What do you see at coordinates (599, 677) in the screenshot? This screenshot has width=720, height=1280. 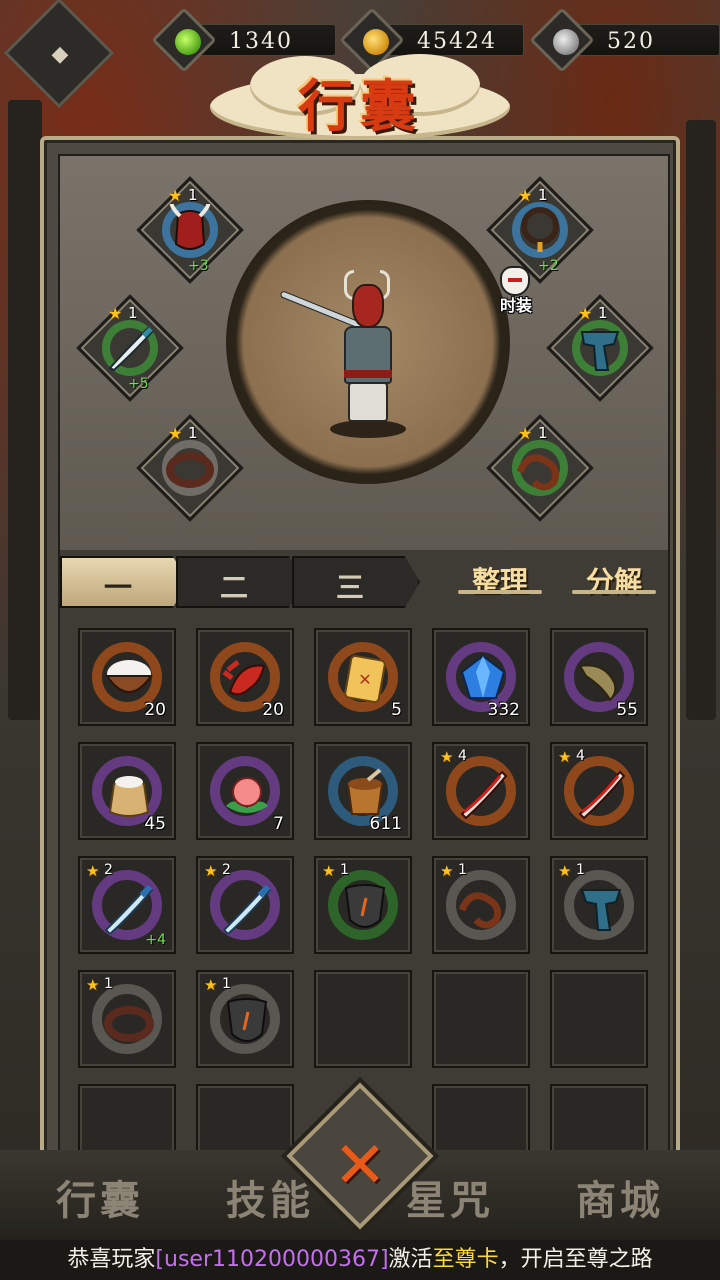 I see `inventory-slot: 55` at bounding box center [599, 677].